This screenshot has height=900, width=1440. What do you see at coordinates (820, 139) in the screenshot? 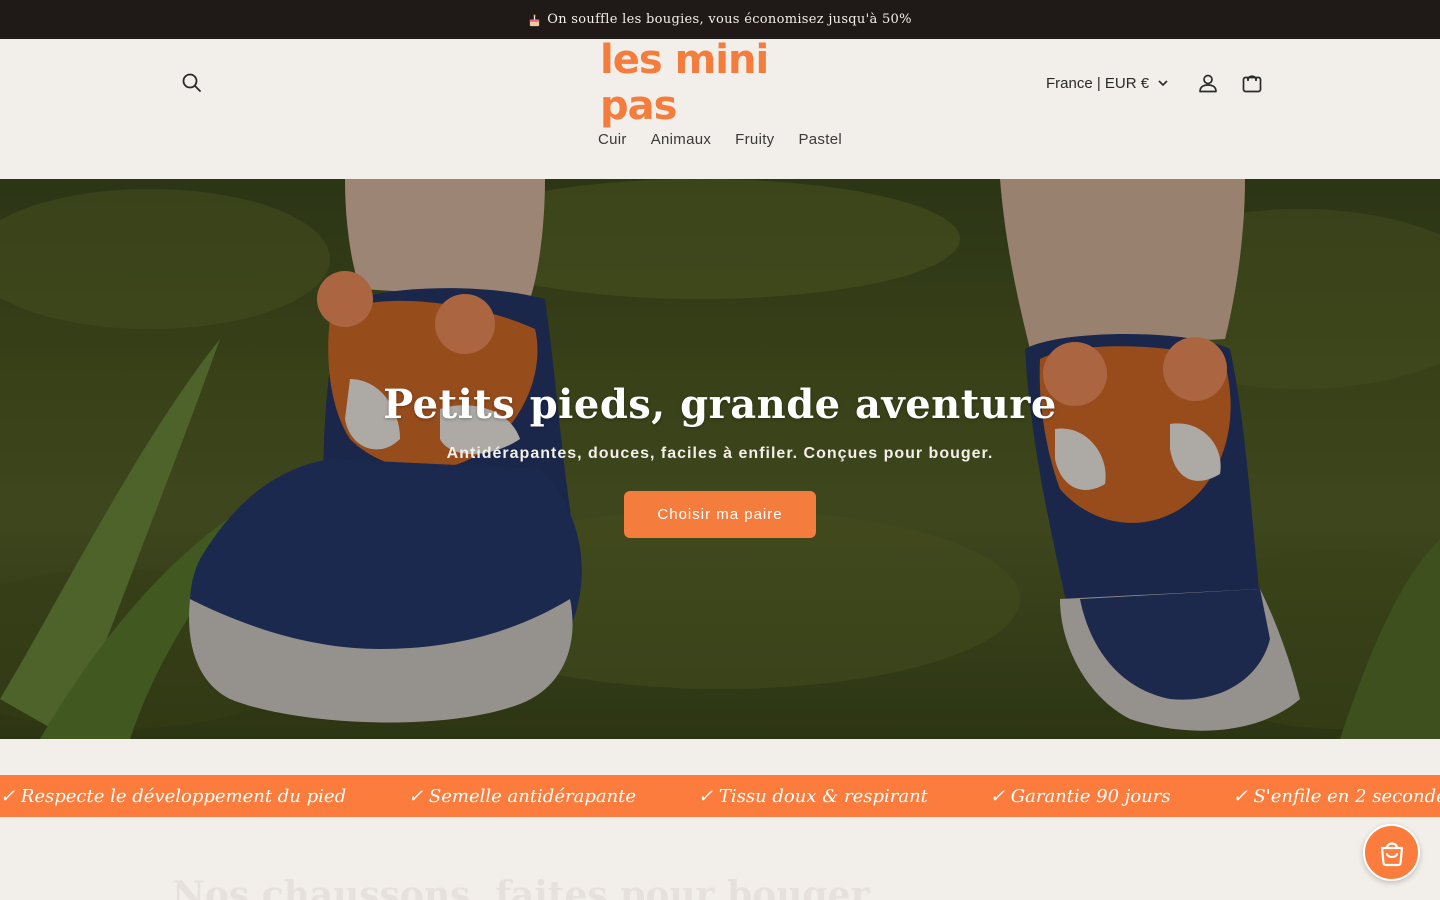
I see `nav-item-pastel: Pastel` at bounding box center [820, 139].